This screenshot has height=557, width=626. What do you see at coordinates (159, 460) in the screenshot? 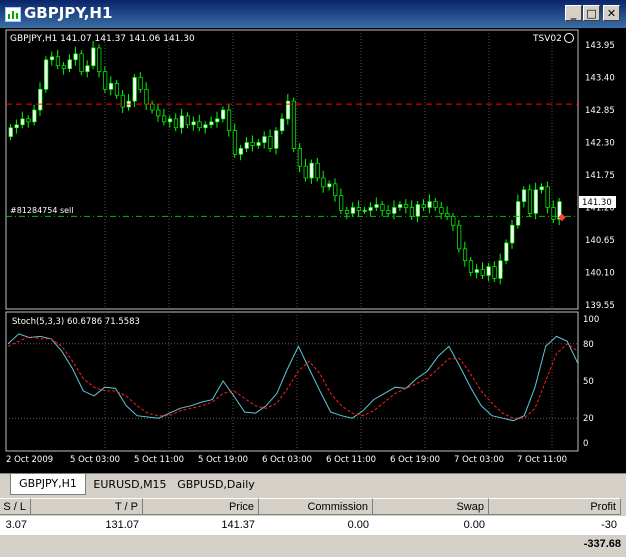
I see `time-axis-label: 5 Oct 11:00` at bounding box center [159, 460].